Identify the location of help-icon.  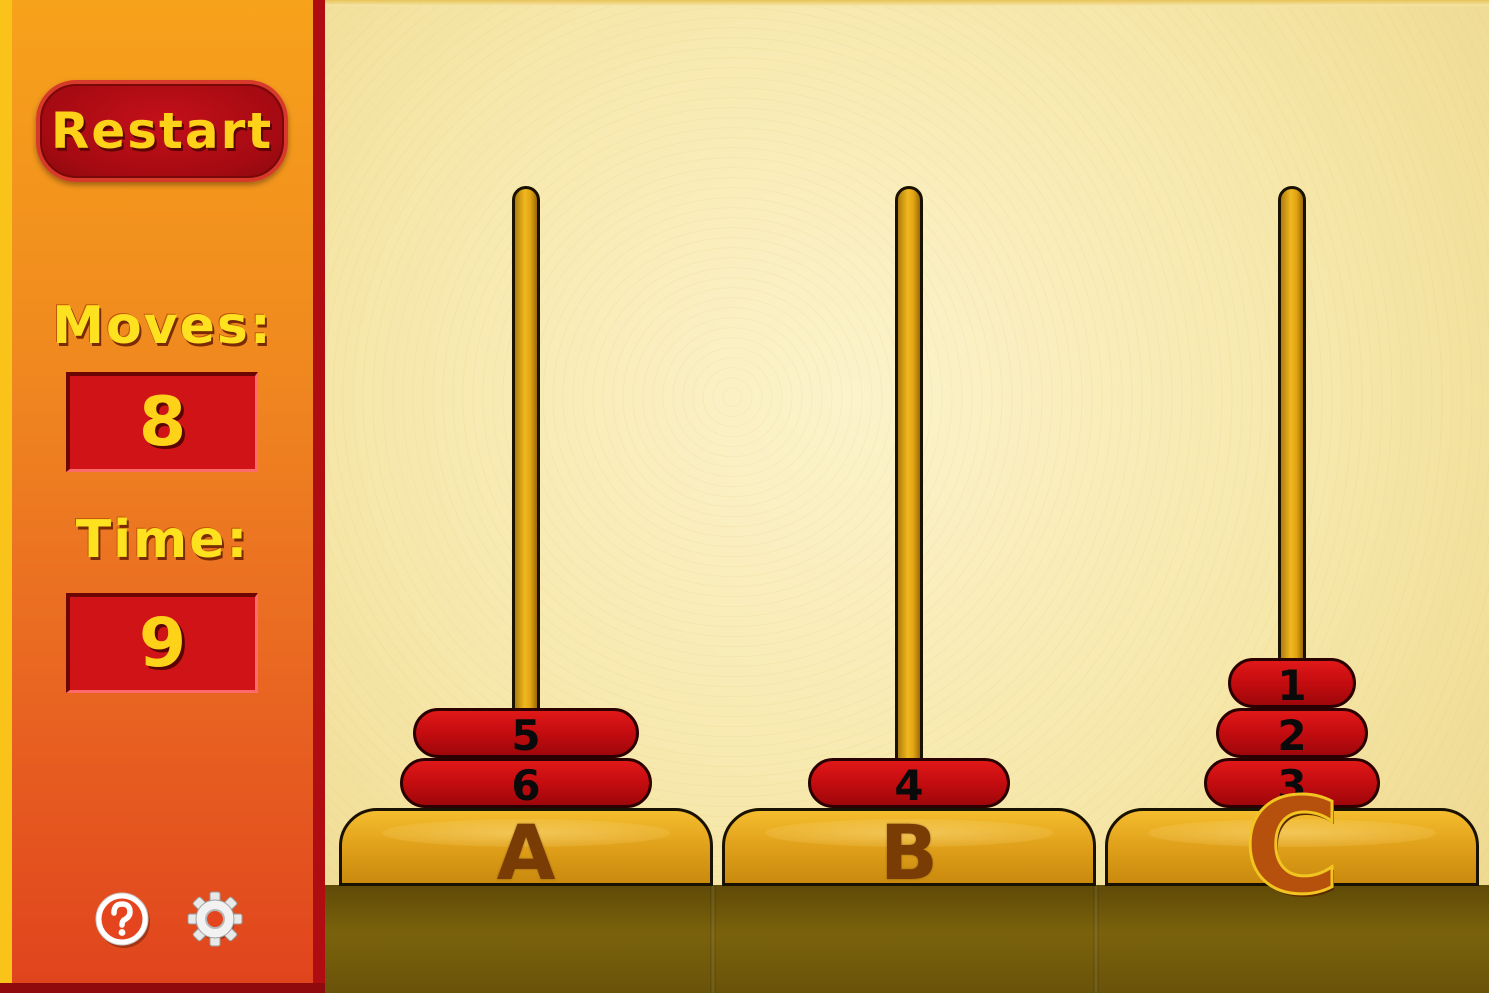
(122, 920).